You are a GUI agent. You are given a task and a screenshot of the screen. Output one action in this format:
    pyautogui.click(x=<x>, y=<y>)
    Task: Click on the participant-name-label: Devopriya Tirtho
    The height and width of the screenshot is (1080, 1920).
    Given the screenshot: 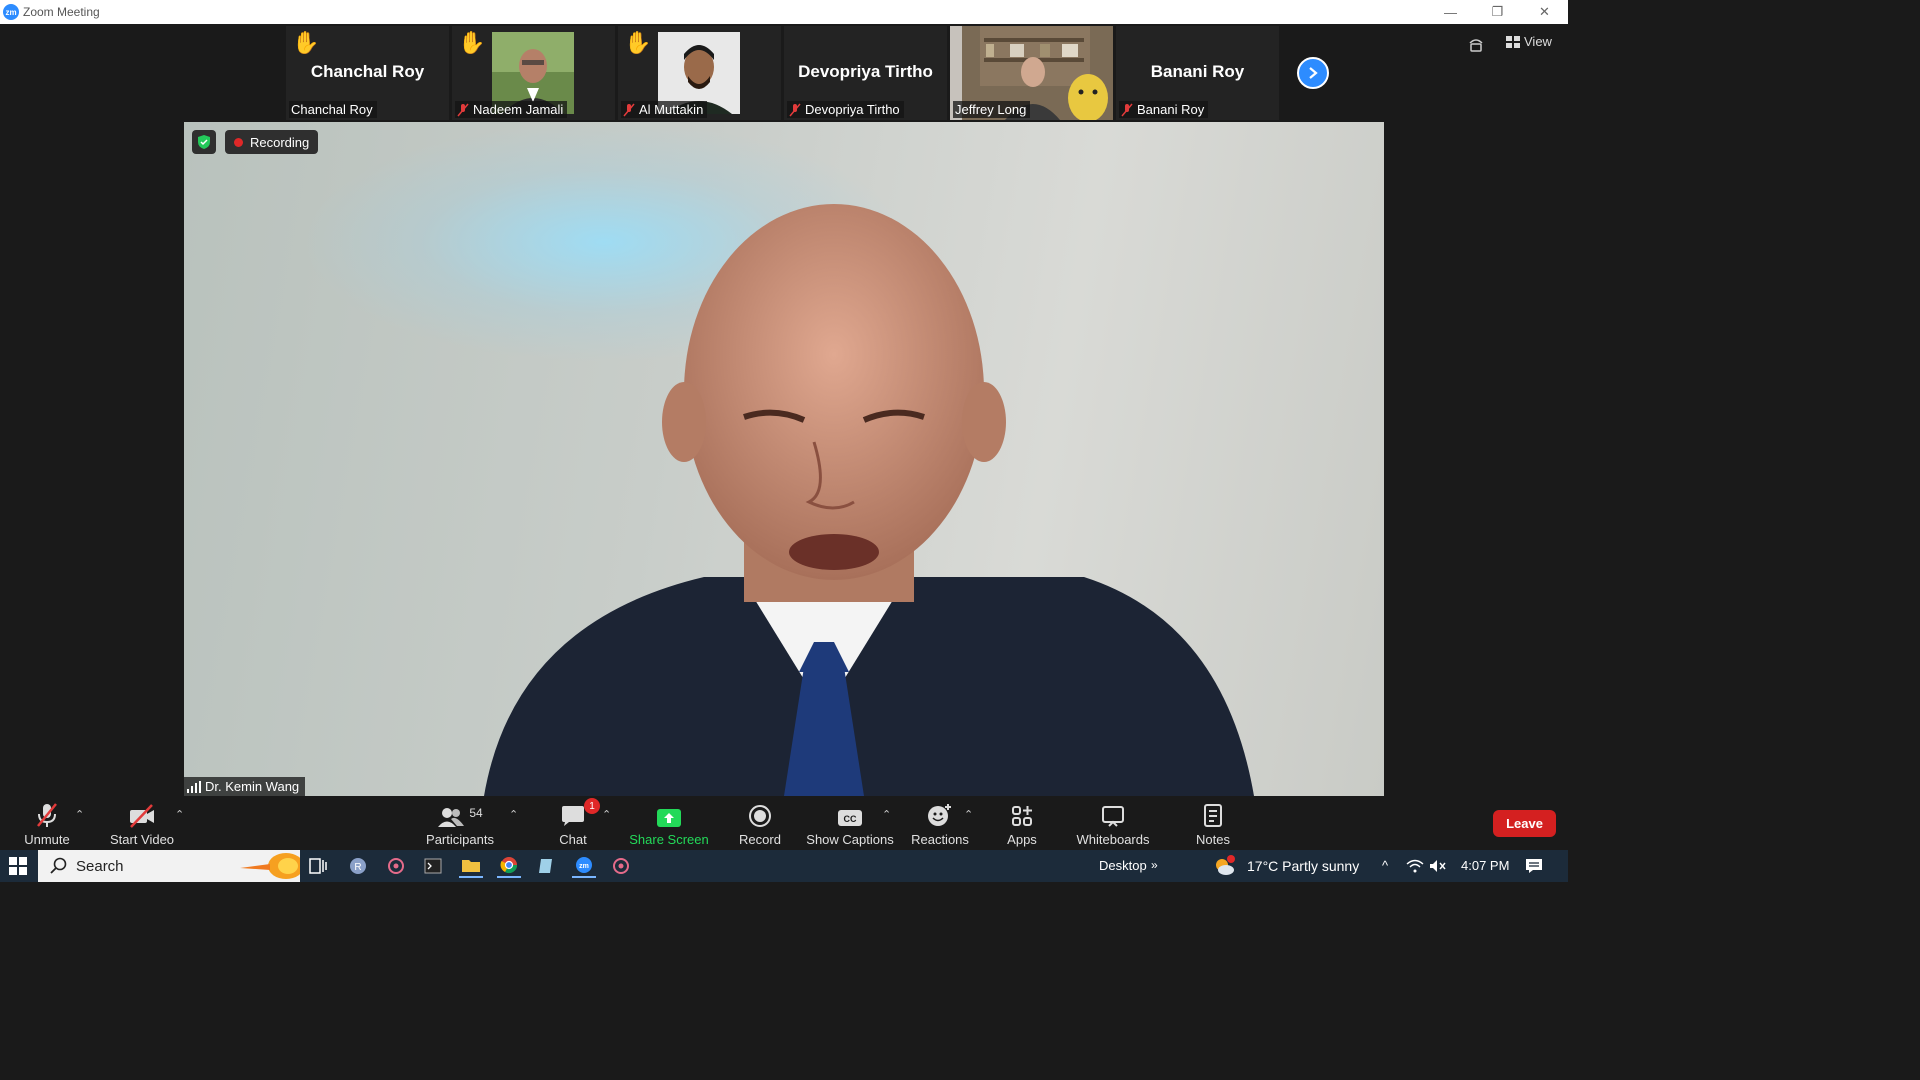 What is the action you would take?
    pyautogui.click(x=845, y=109)
    